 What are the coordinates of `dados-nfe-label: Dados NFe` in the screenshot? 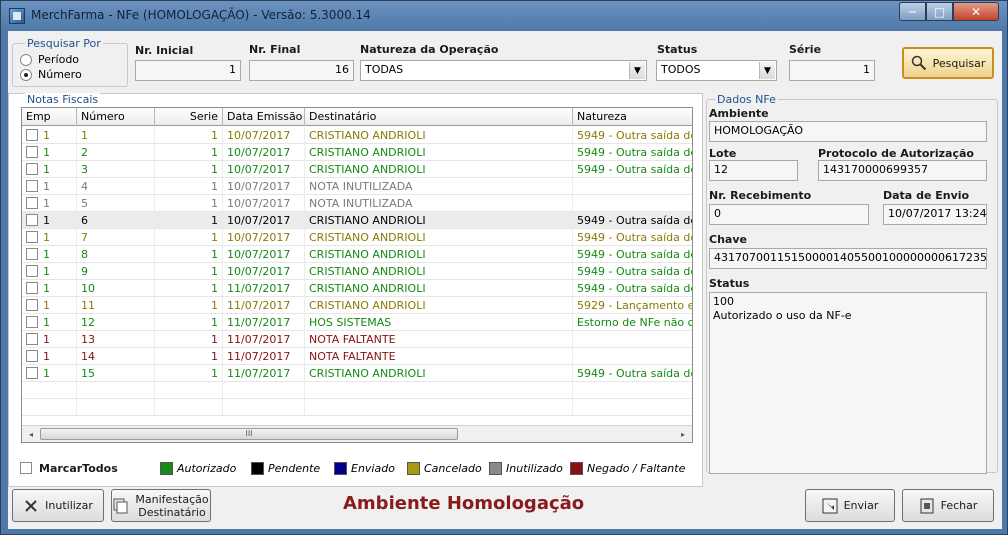 It's located at (746, 99).